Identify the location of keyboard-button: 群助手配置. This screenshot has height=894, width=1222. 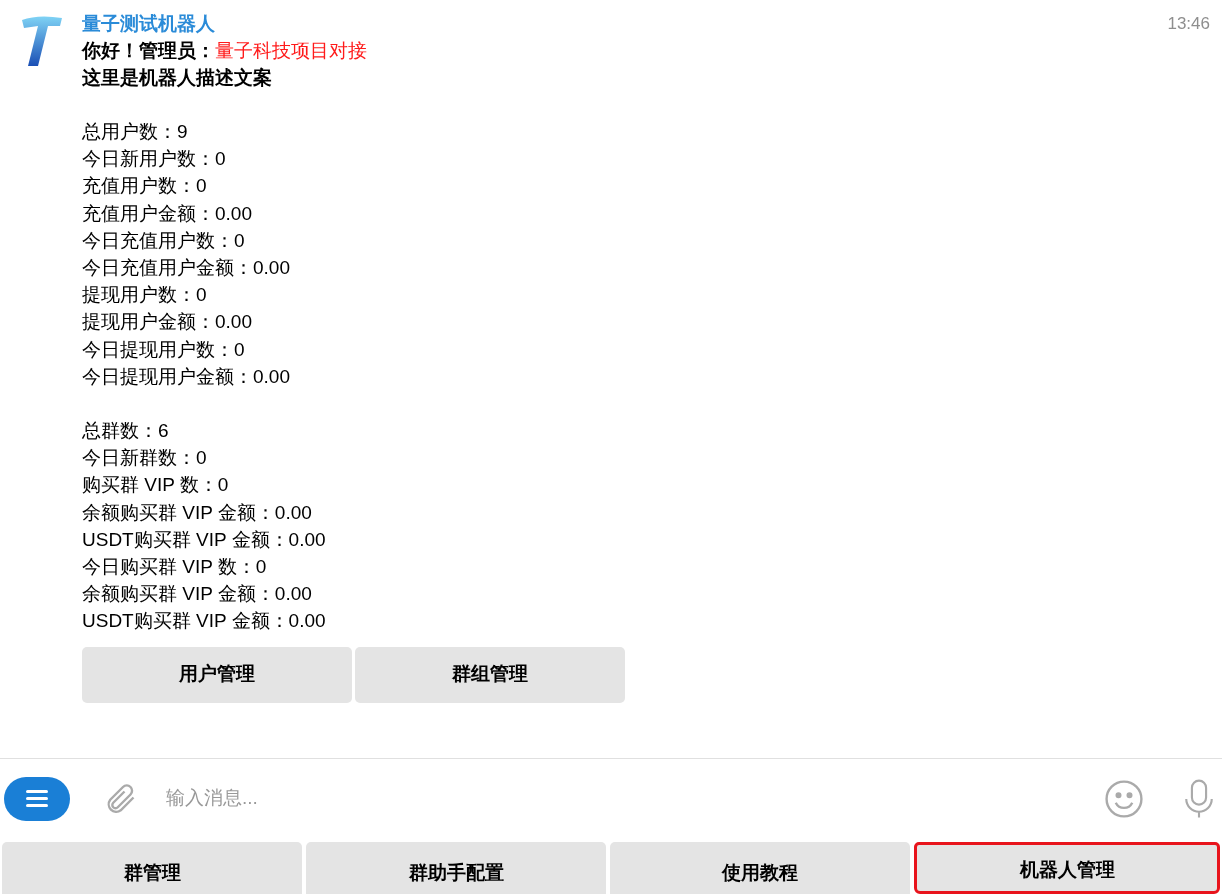
(456, 868).